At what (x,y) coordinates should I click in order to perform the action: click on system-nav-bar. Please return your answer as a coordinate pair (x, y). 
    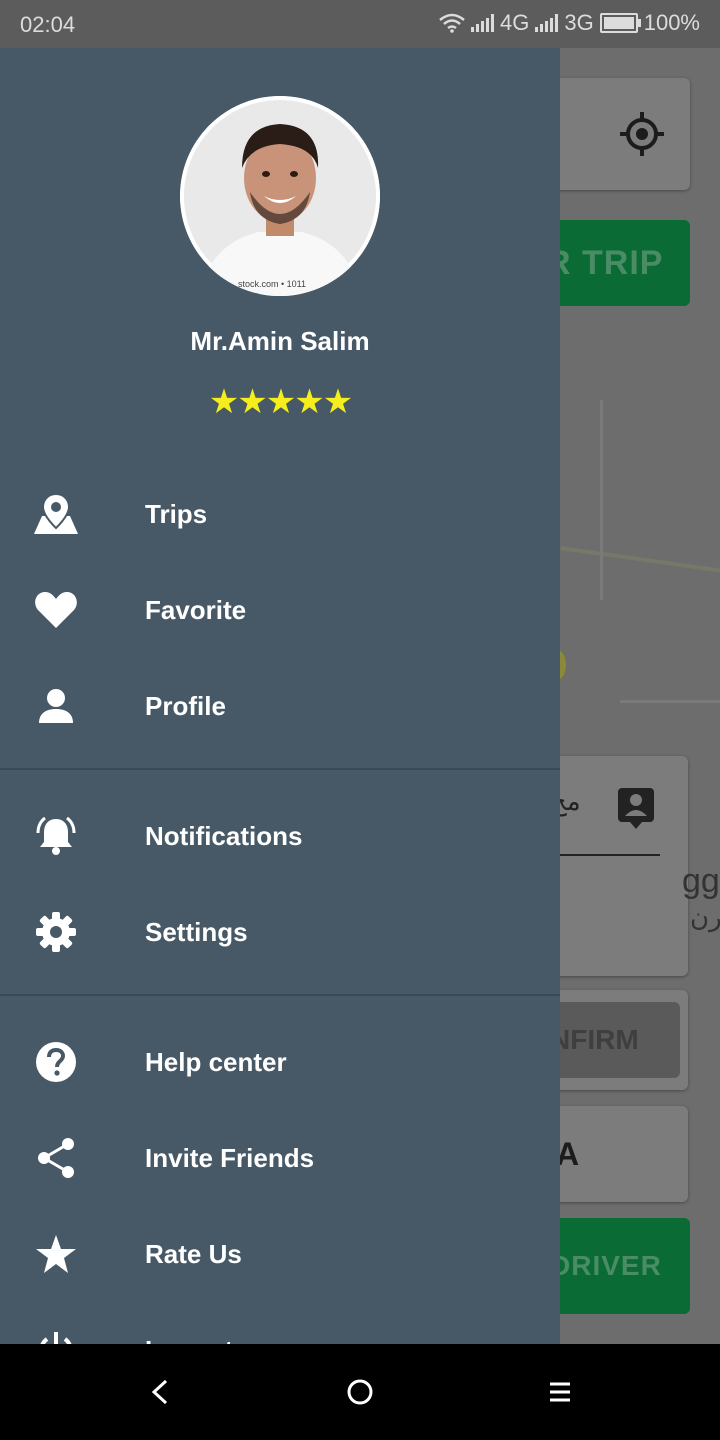
    Looking at the image, I should click on (360, 1392).